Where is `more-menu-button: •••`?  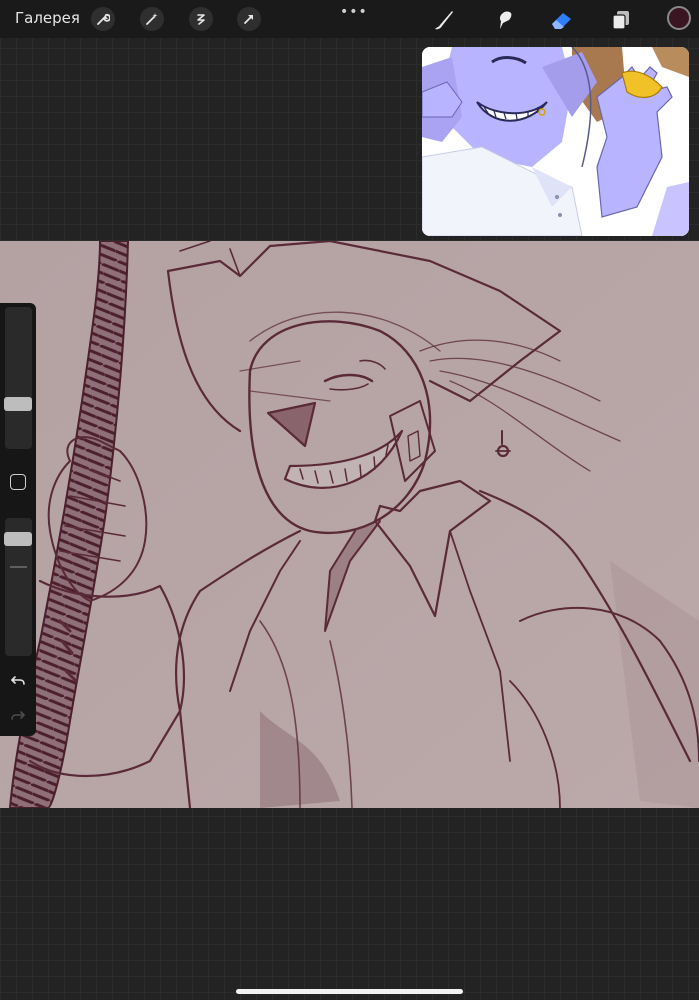
more-menu-button: ••• is located at coordinates (354, 12).